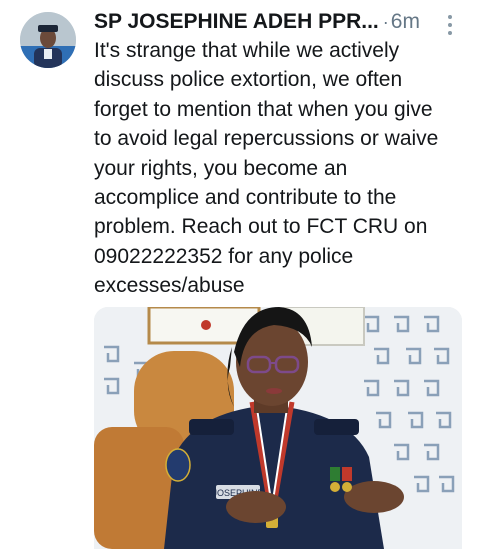 The image size is (480, 549). What do you see at coordinates (450, 25) in the screenshot?
I see `more-options-icon` at bounding box center [450, 25].